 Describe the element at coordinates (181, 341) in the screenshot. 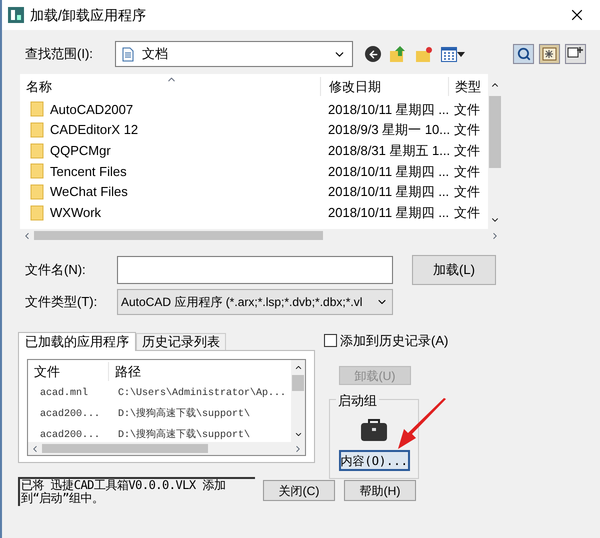

I see `tab: 历史记录列表` at that location.